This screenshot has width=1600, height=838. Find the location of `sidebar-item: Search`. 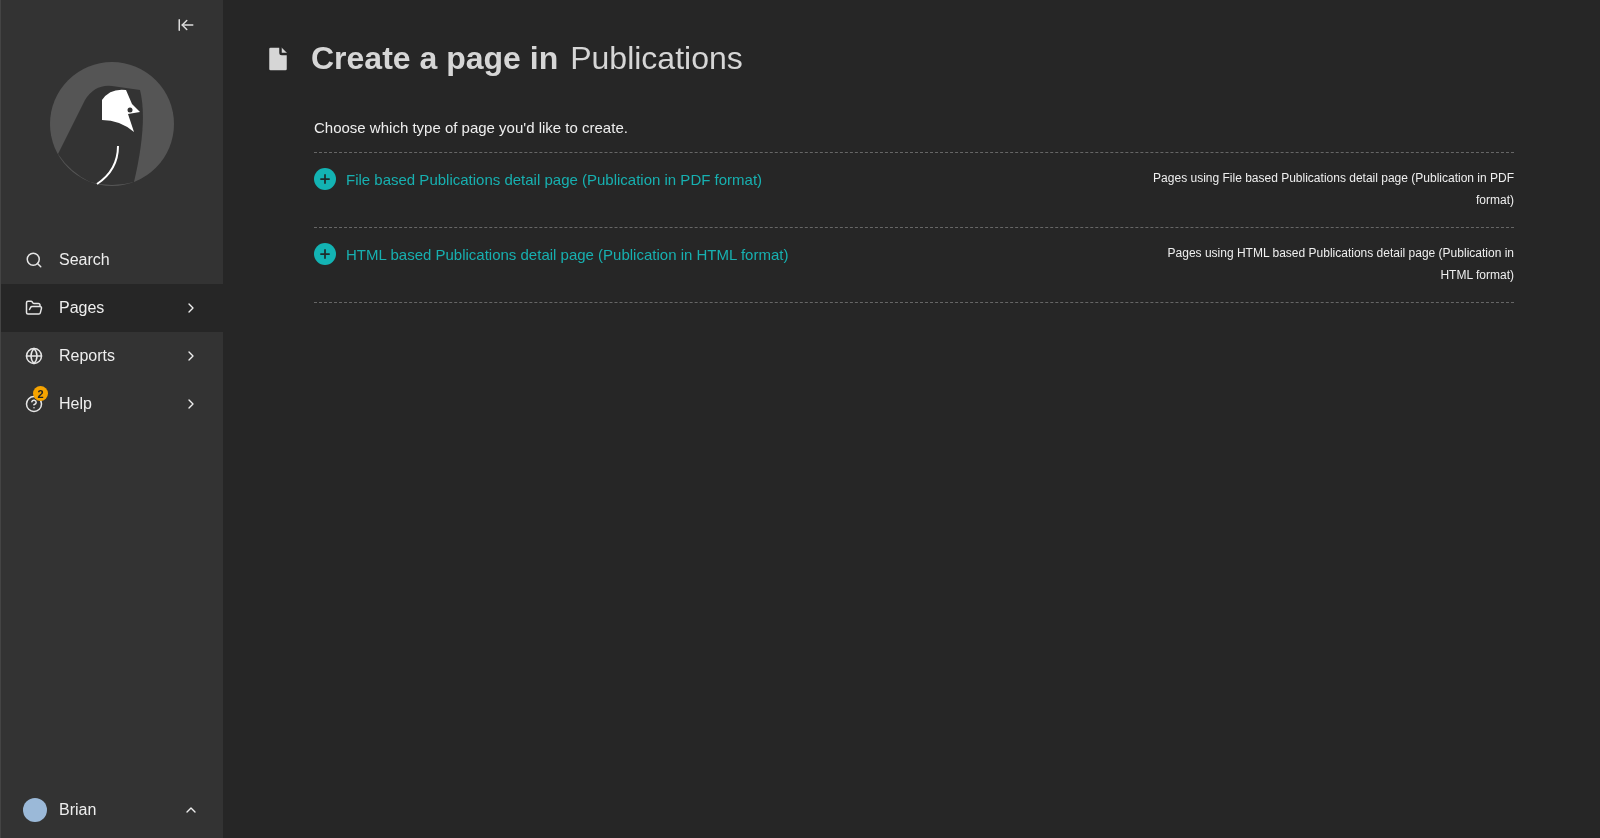

sidebar-item: Search is located at coordinates (112, 260).